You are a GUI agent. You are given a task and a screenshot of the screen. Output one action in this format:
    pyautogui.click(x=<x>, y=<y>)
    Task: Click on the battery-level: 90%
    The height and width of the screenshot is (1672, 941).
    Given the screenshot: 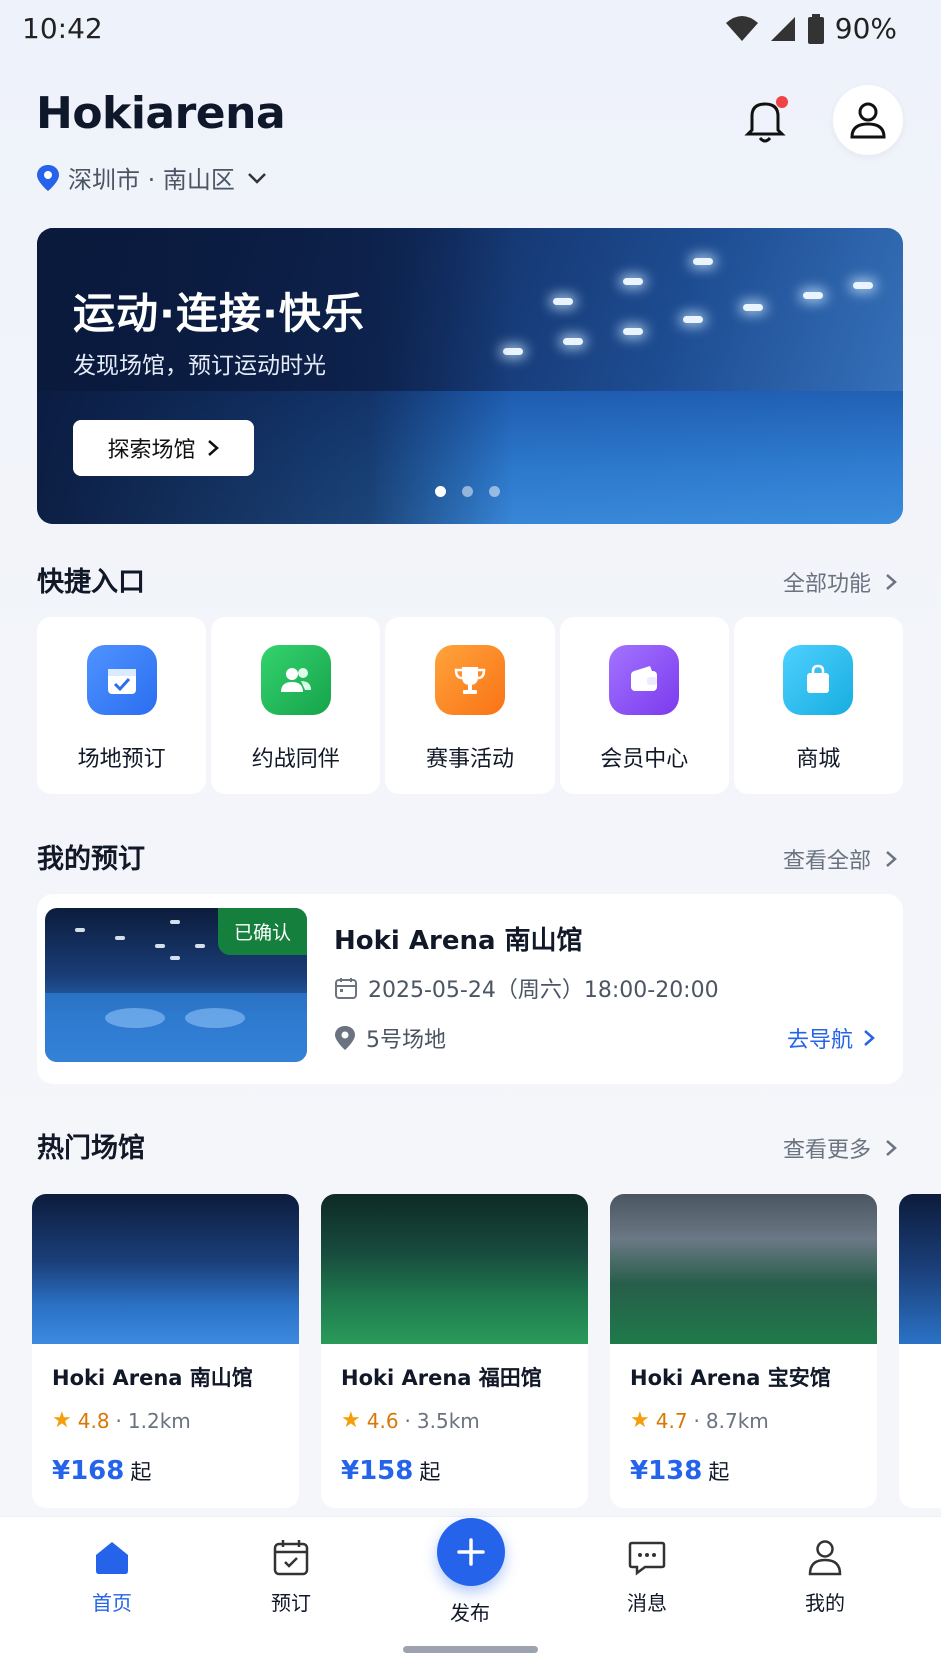 What is the action you would take?
    pyautogui.click(x=865, y=28)
    